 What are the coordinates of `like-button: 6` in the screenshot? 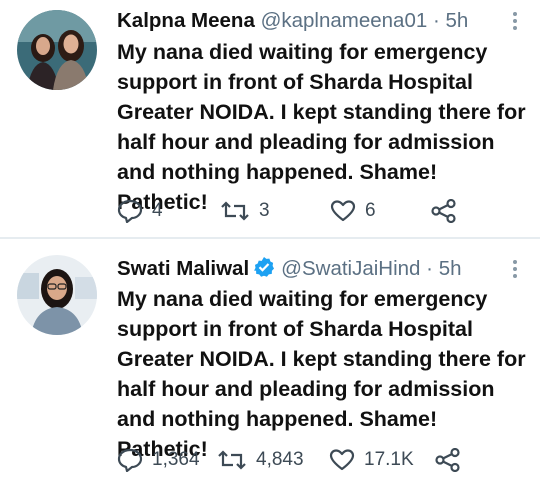 It's located at (353, 211).